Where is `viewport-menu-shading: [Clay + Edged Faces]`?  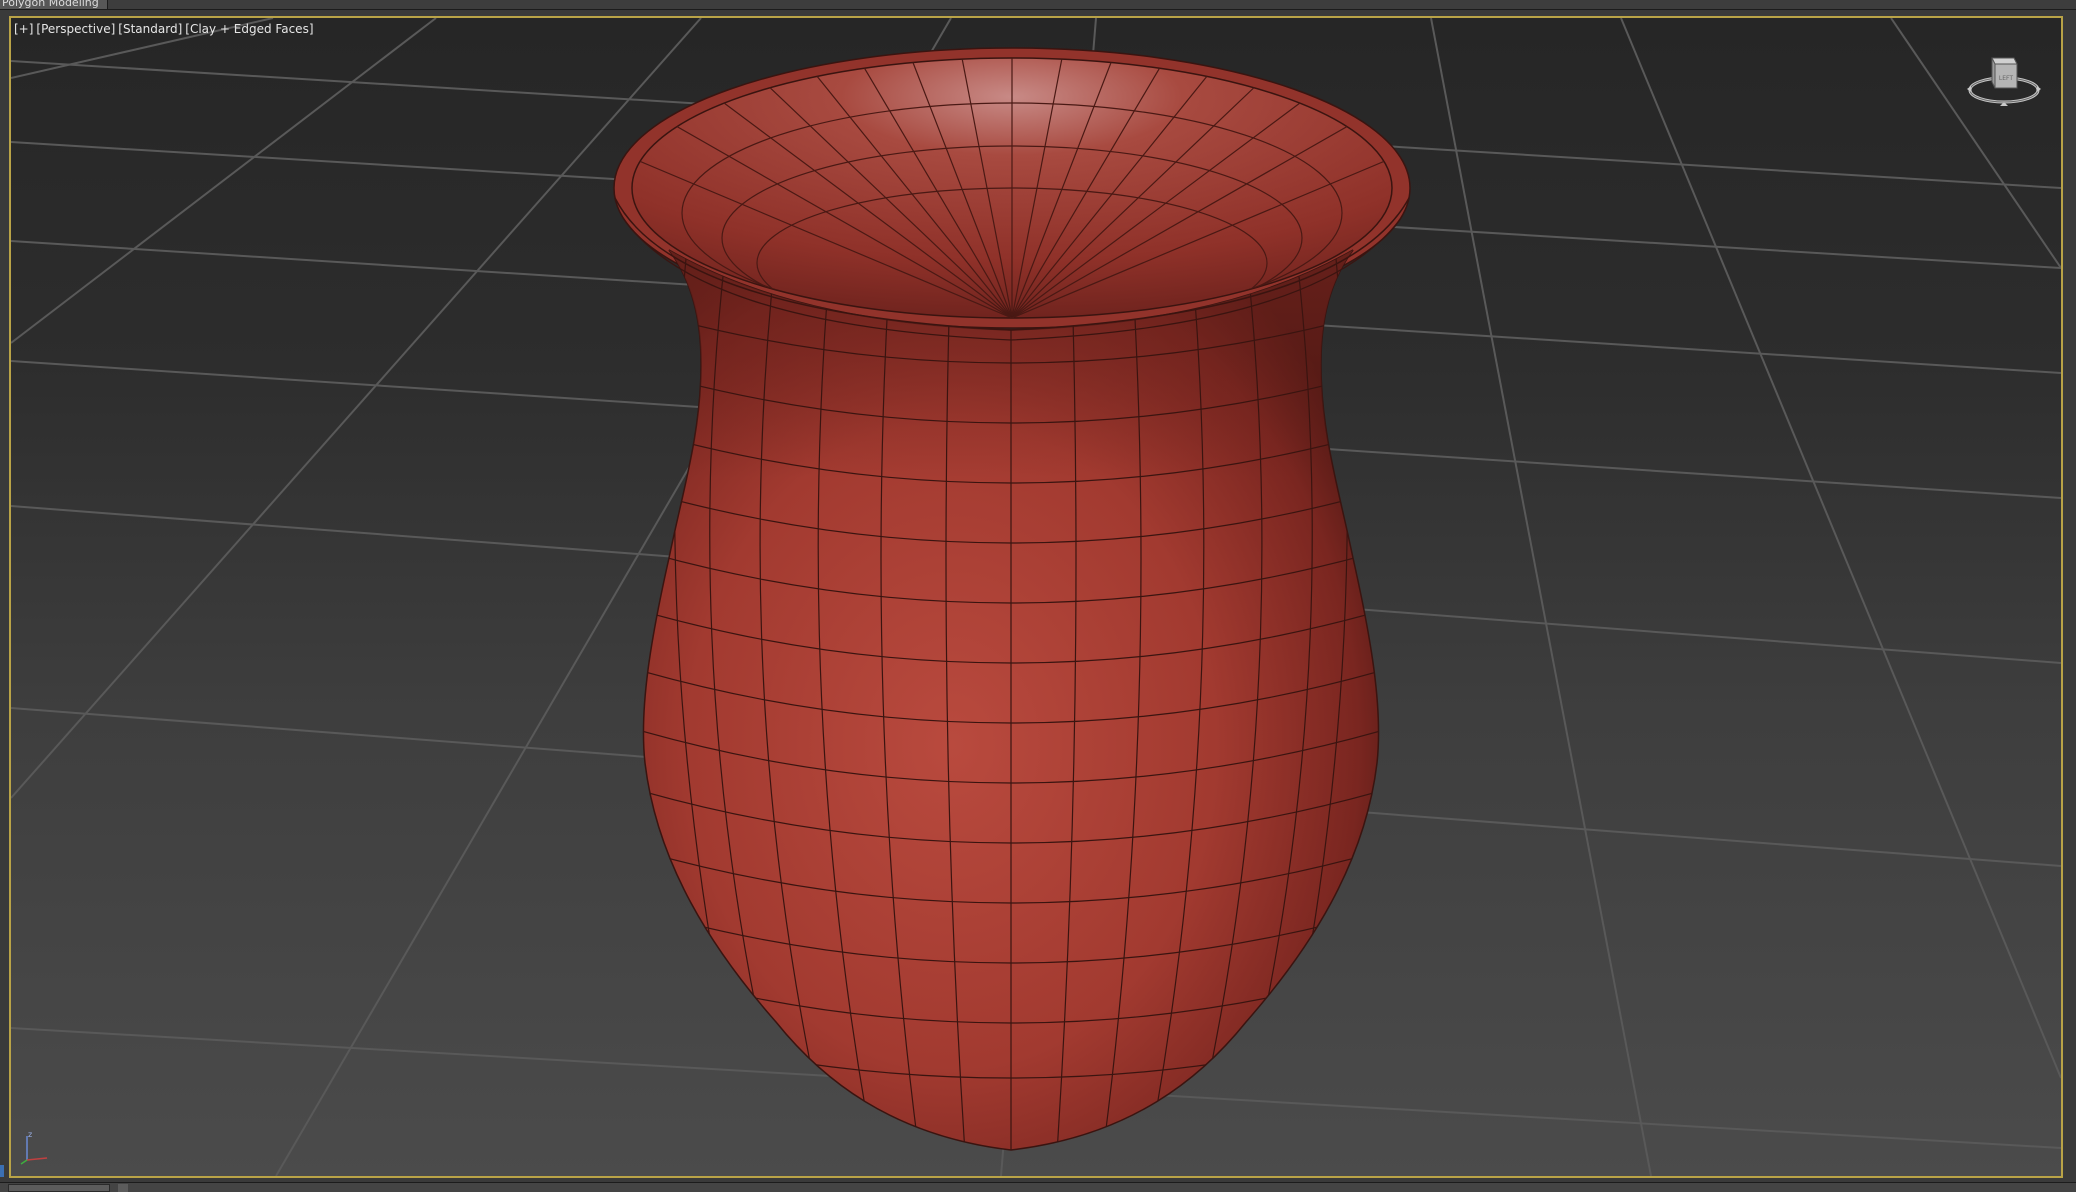 viewport-menu-shading: [Clay + Edged Faces] is located at coordinates (249, 29).